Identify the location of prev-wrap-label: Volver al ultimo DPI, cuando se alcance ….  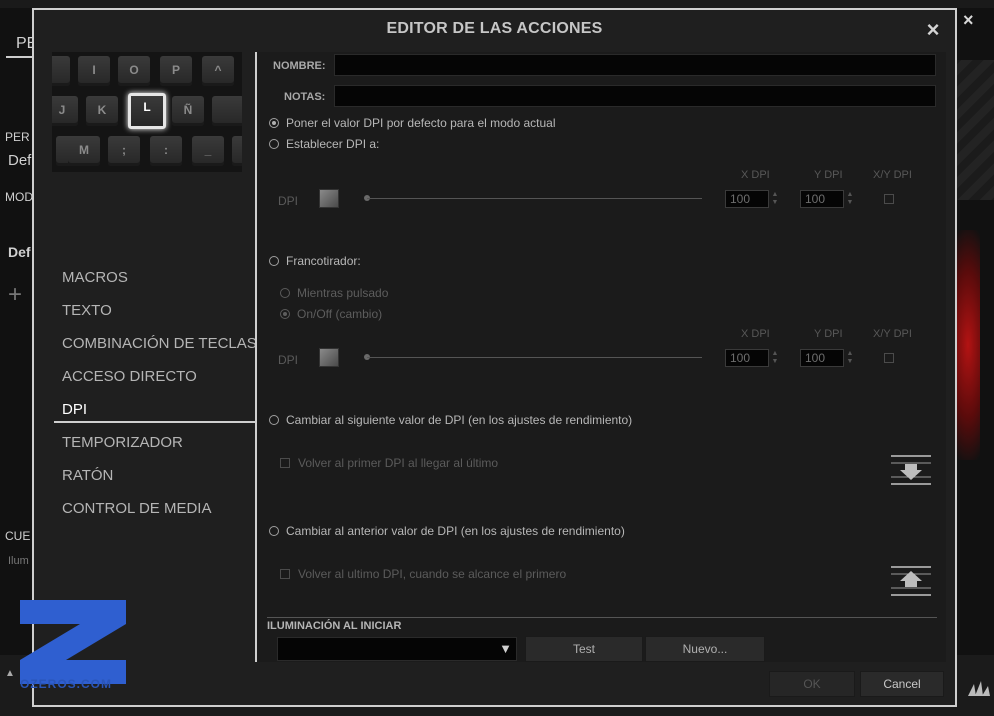
(432, 574).